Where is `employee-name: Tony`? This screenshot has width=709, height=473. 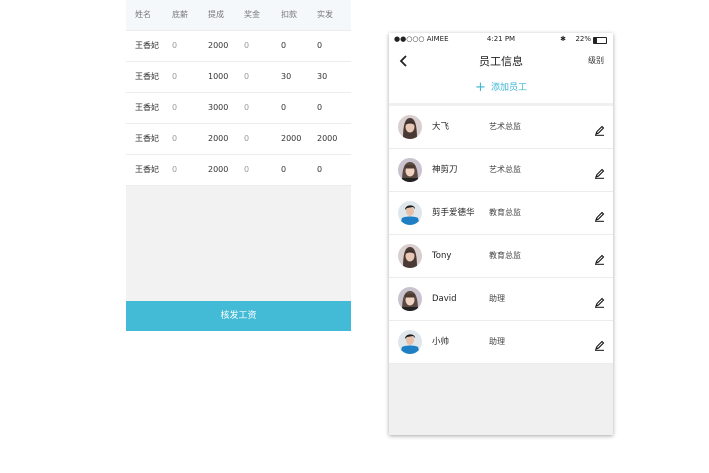 employee-name: Tony is located at coordinates (442, 256).